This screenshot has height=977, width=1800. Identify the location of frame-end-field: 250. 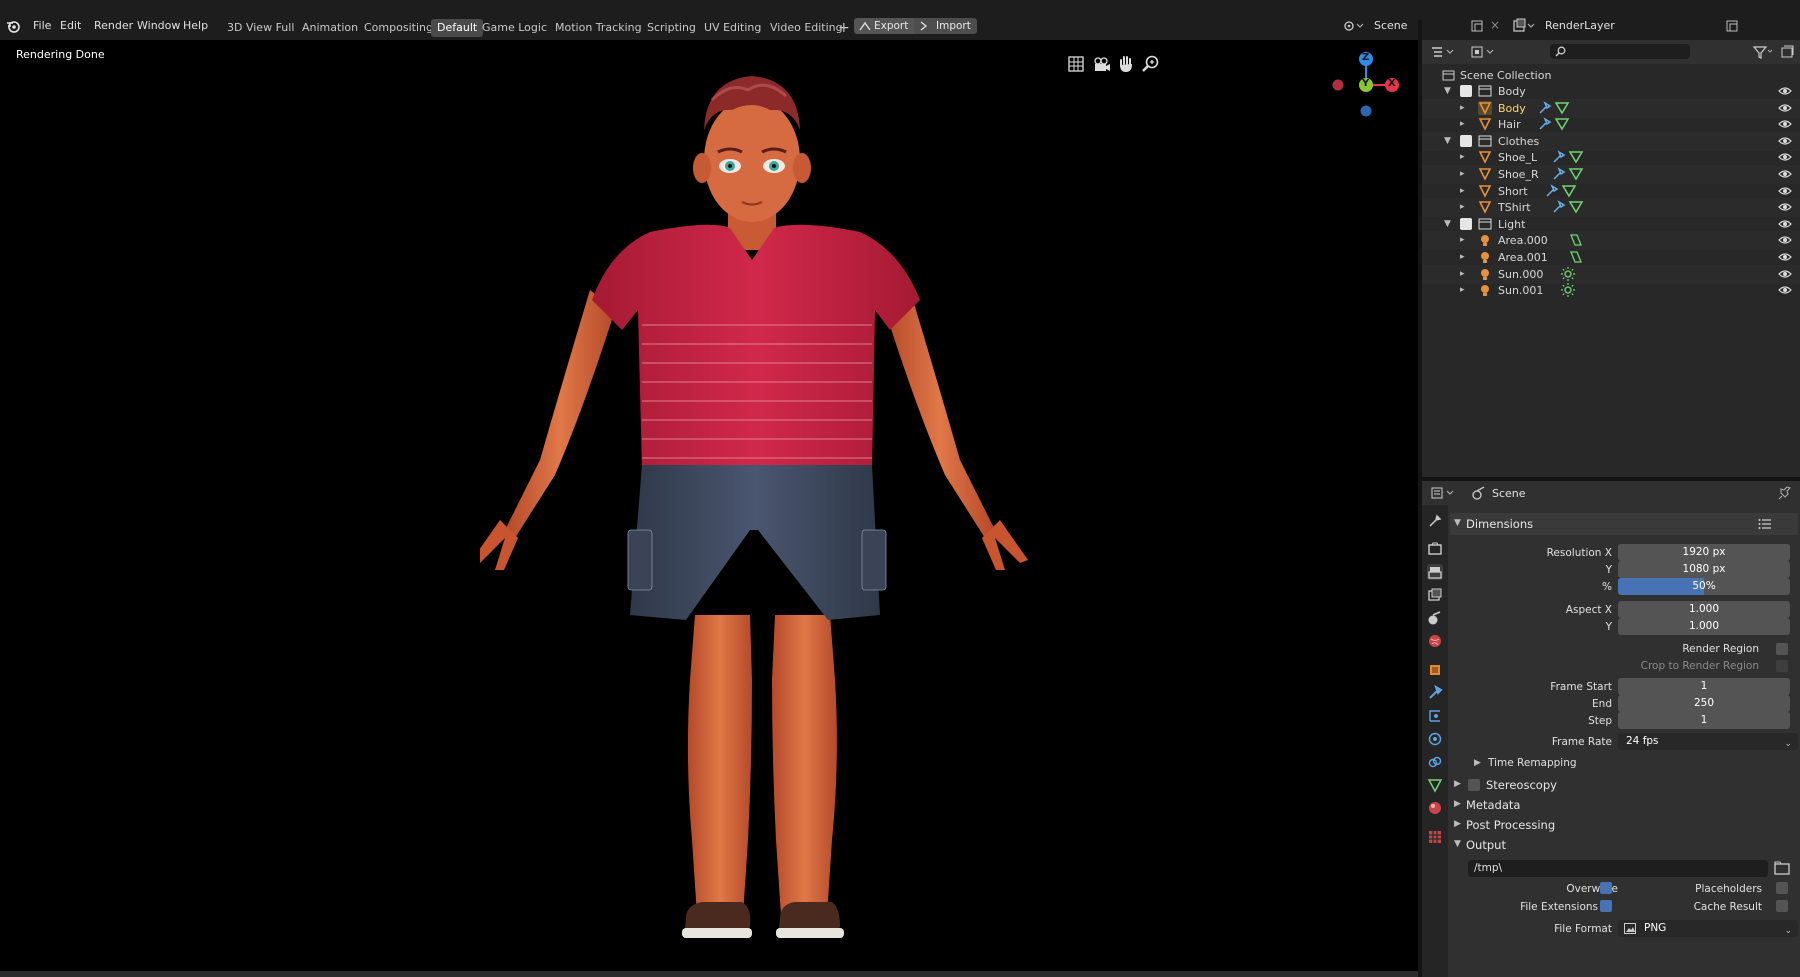
(1704, 703).